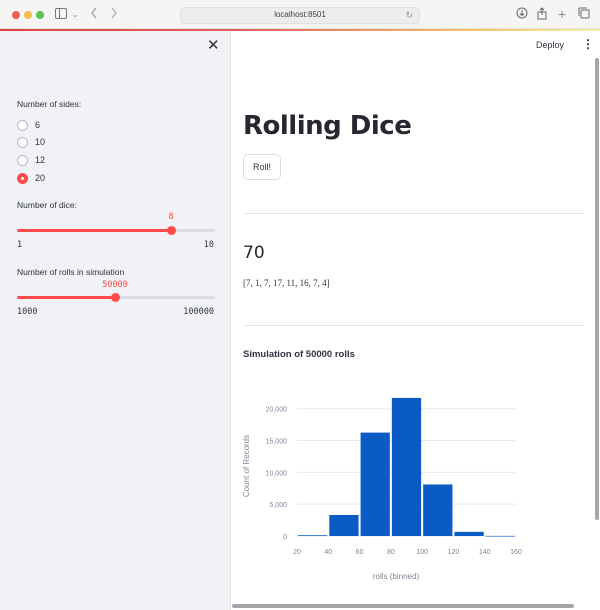 The width and height of the screenshot is (600, 610). What do you see at coordinates (516, 552) in the screenshot?
I see `x-tick-label: 160` at bounding box center [516, 552].